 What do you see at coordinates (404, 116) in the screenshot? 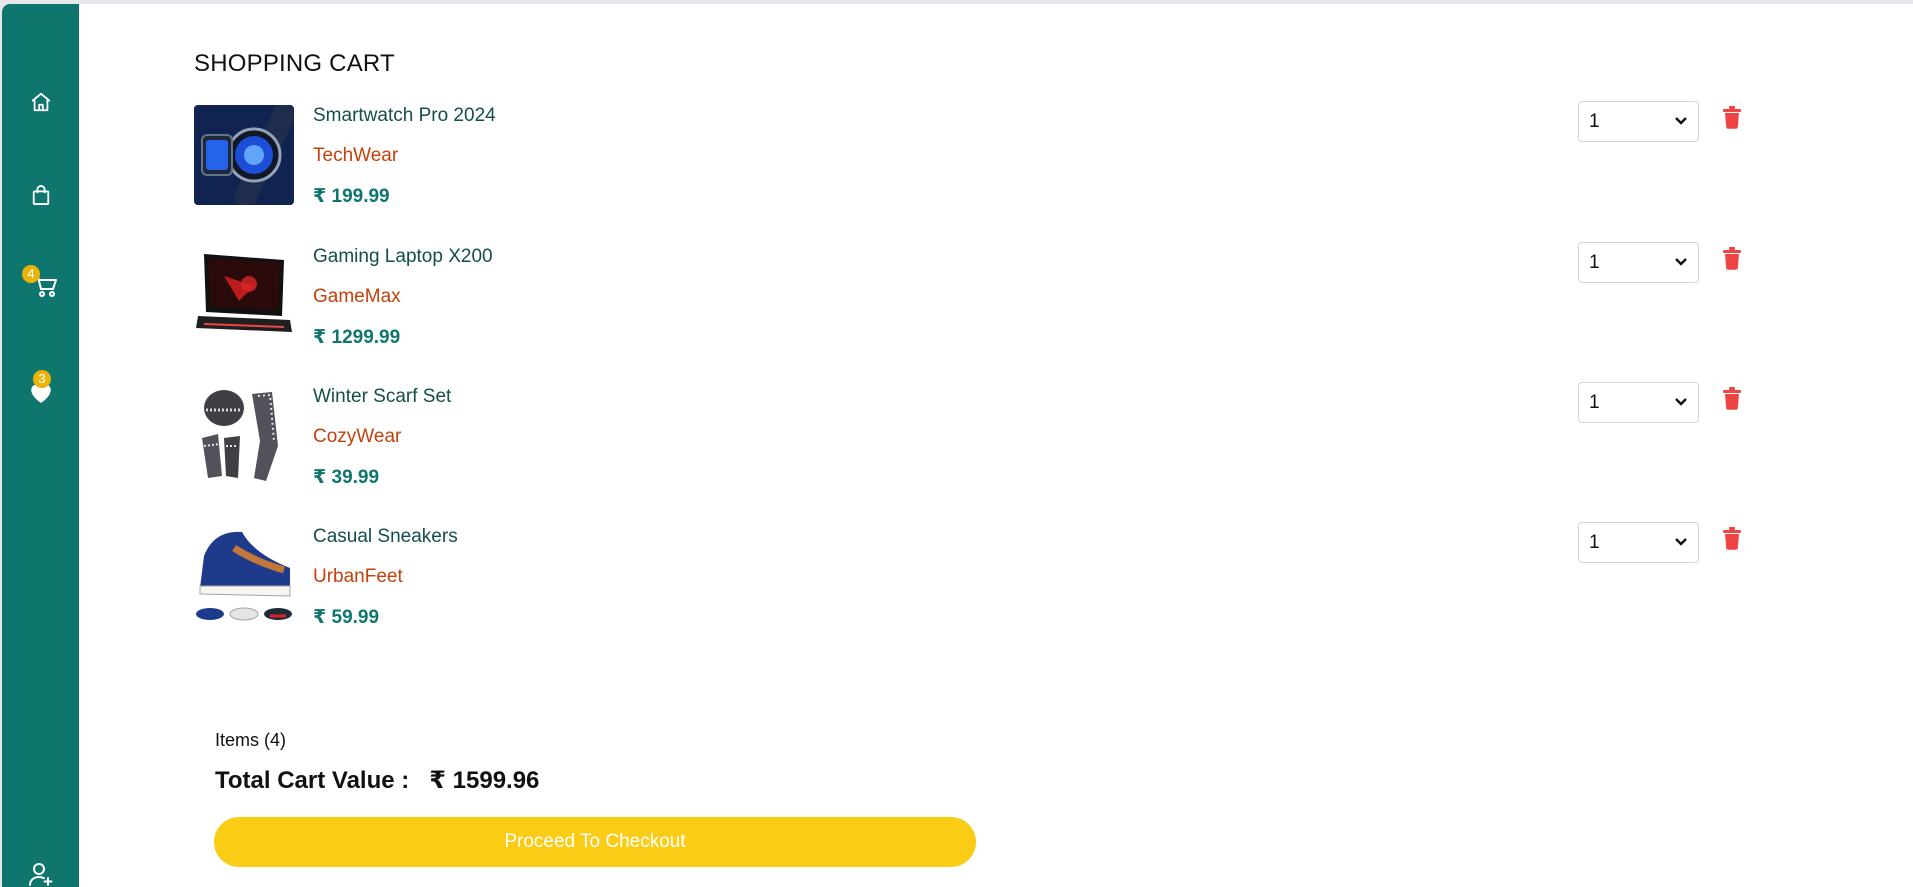
I see `product-name: Smartwatch Pro 2024` at bounding box center [404, 116].